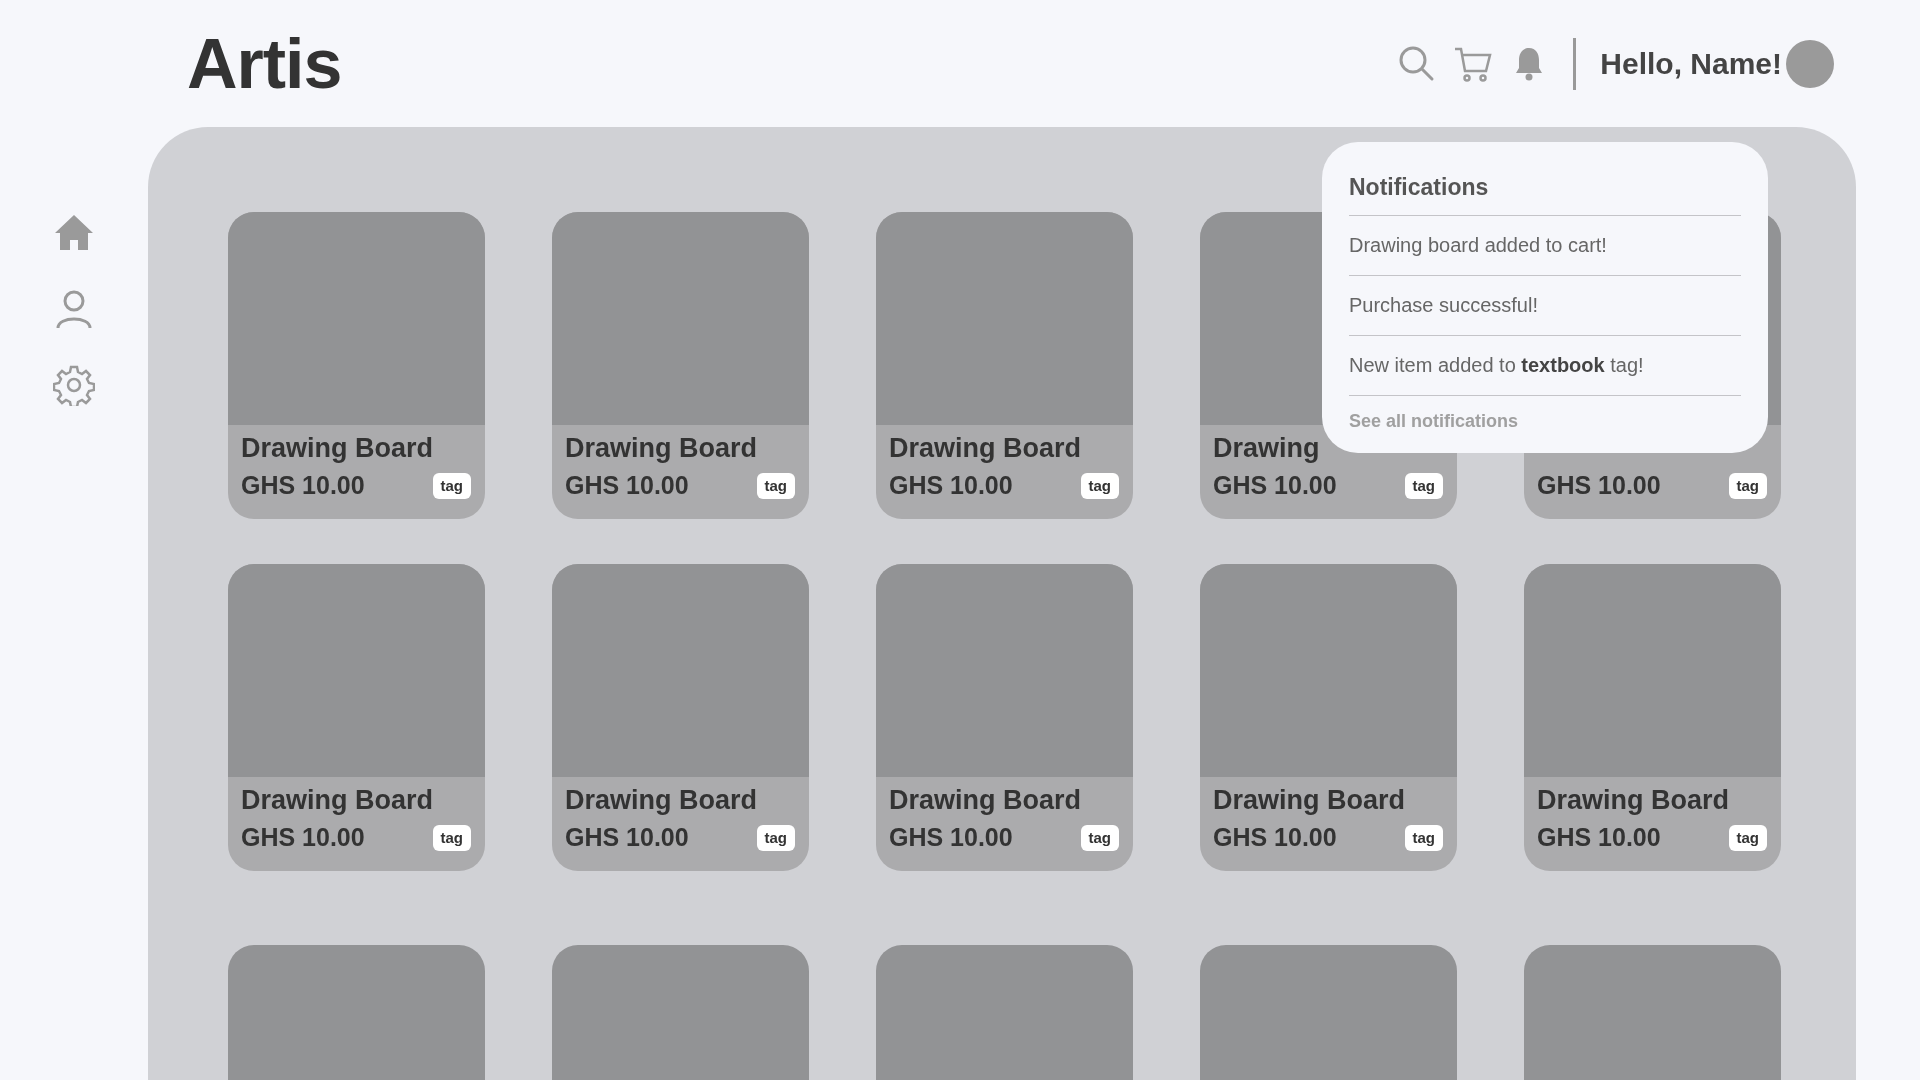 This screenshot has width=1920, height=1080. Describe the element at coordinates (1266, 448) in the screenshot. I see `product-title: Drawing` at that location.